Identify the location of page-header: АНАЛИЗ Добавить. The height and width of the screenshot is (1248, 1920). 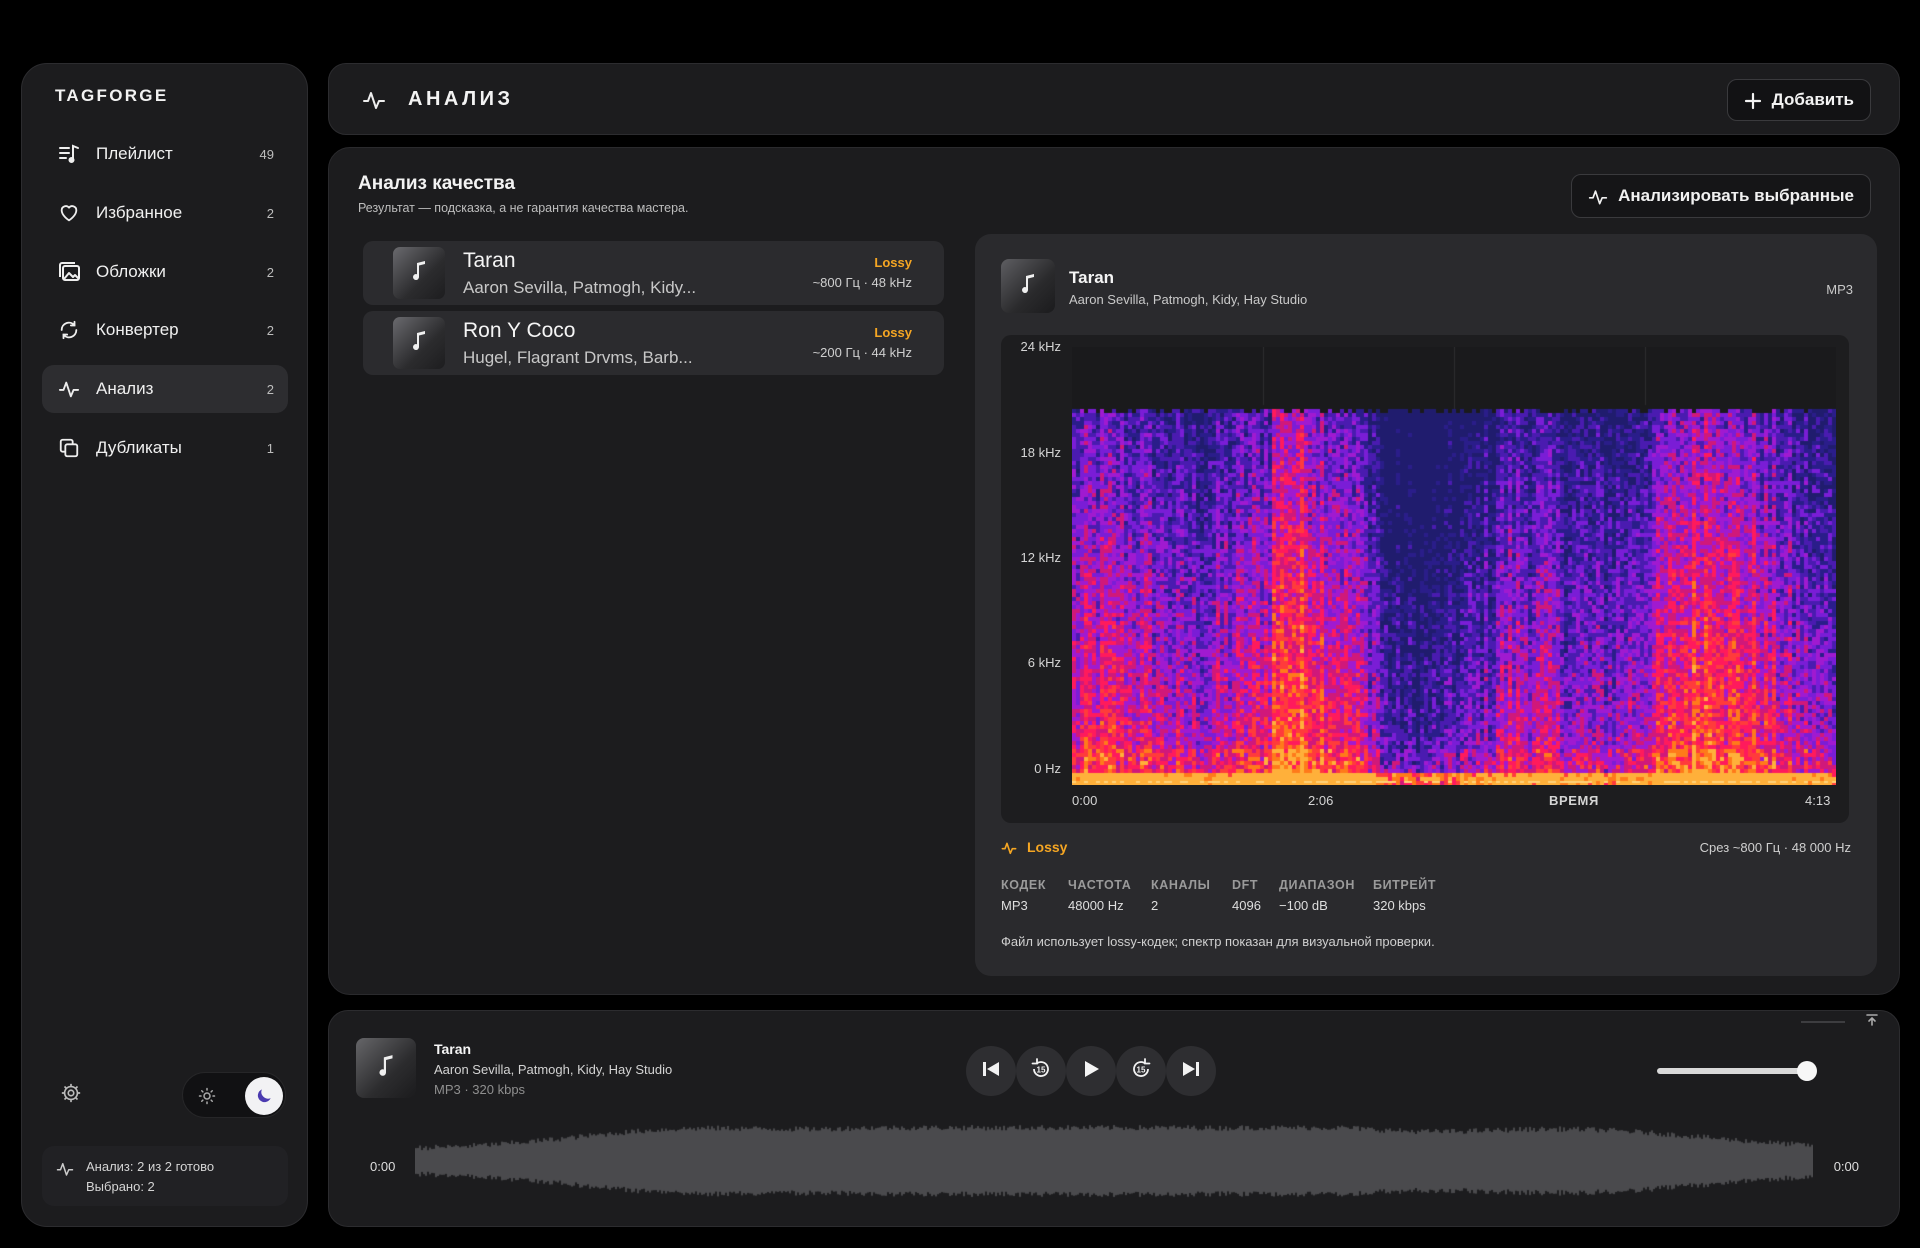
(1114, 99).